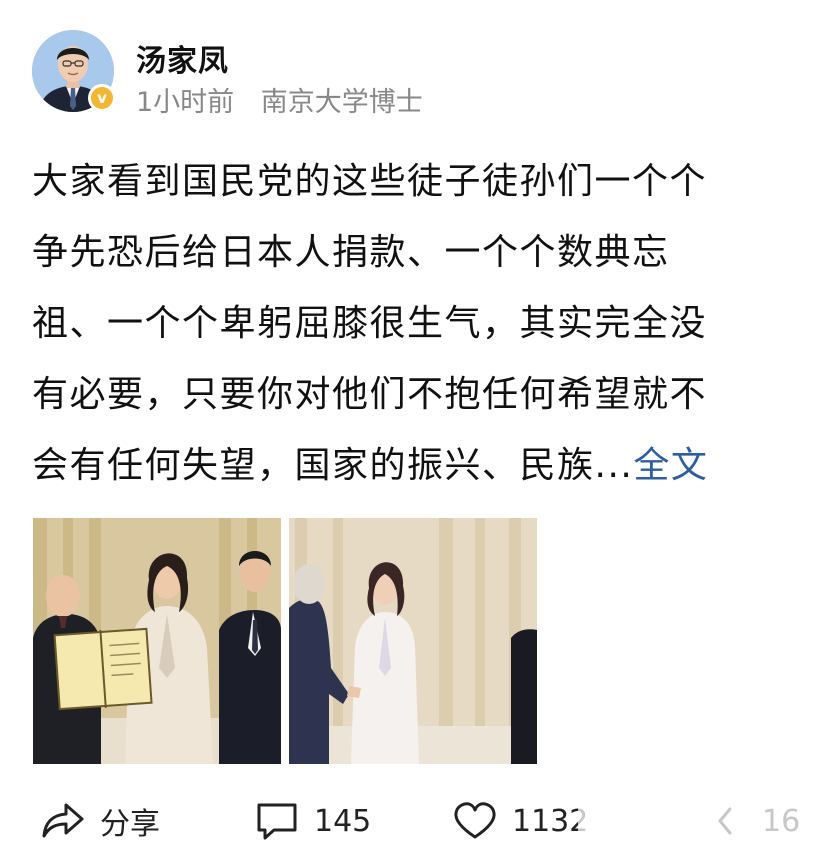 This screenshot has width=828, height=846. I want to click on post-line: 争先恐后给日本人捐款、一个个数典忘, so click(351, 252).